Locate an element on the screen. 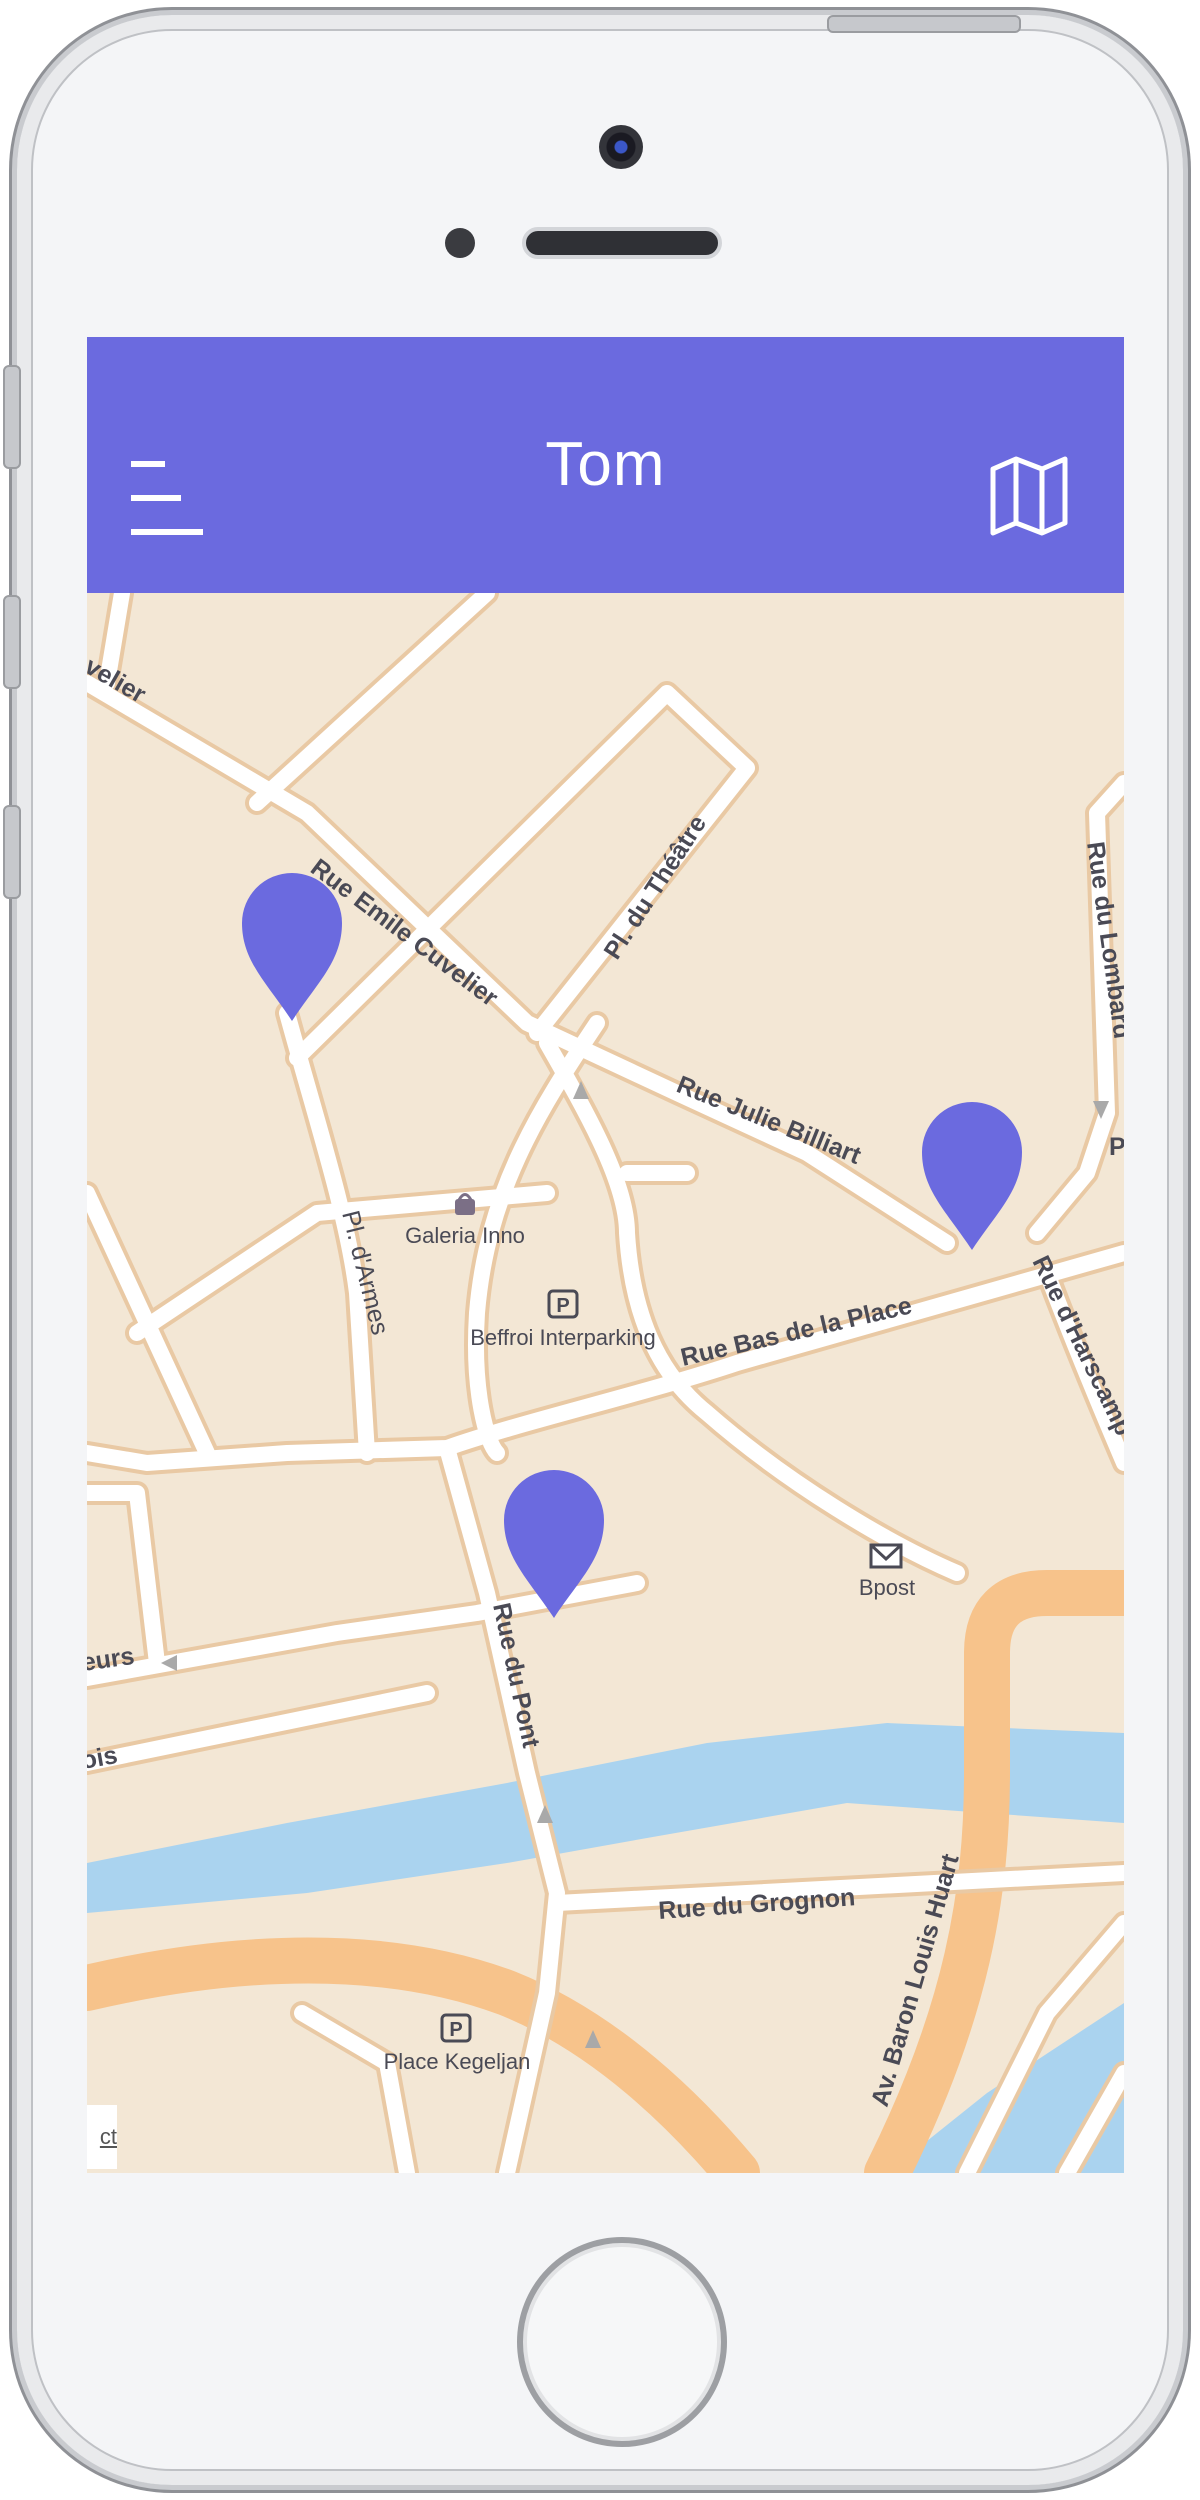 This screenshot has width=1200, height=2500. svg-text: Galeria Inno is located at coordinates (465, 1235).